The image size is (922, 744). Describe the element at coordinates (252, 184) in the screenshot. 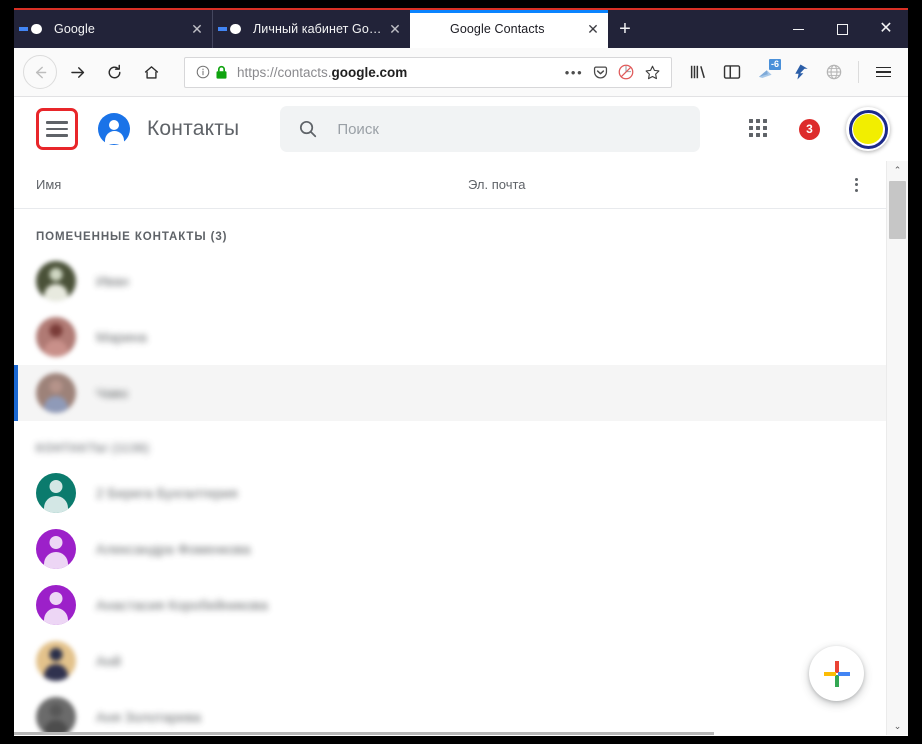

I see `column-header-name: Имя` at that location.